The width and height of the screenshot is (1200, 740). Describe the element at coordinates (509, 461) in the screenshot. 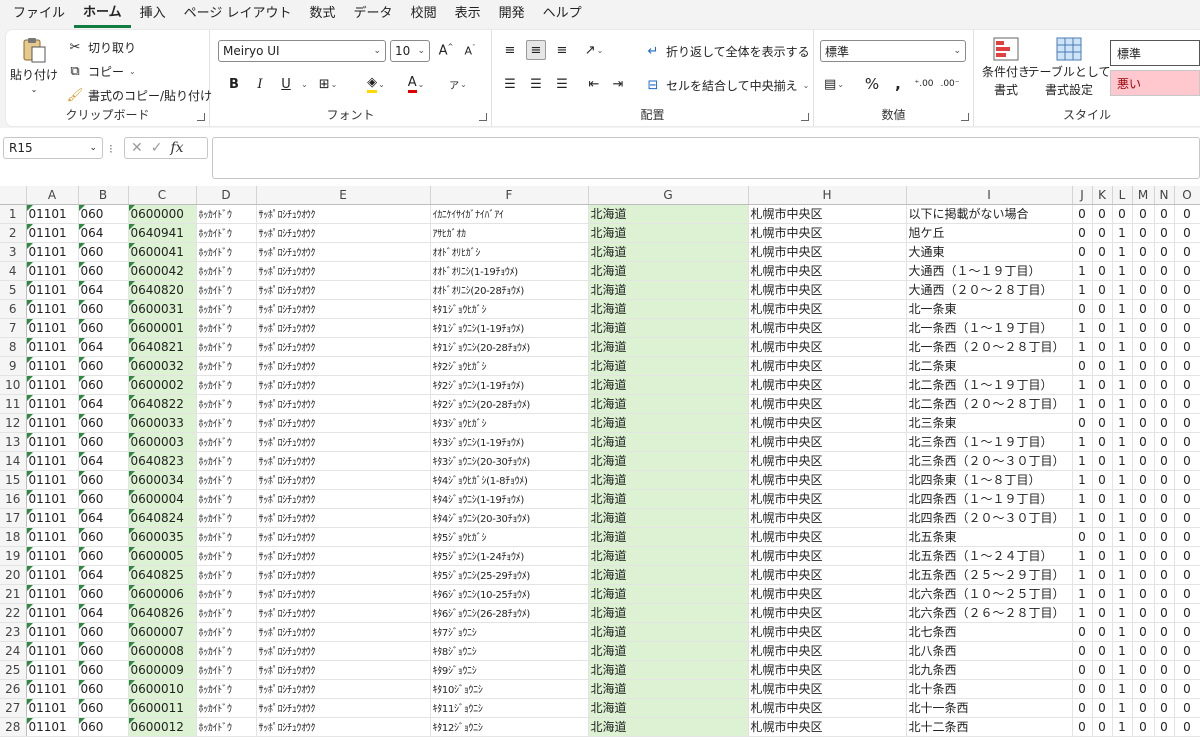

I see `cell-f: ｷﾀ3ｼﾞｮｳﾆｼ(20-30ﾁｮｳﾒ)` at that location.